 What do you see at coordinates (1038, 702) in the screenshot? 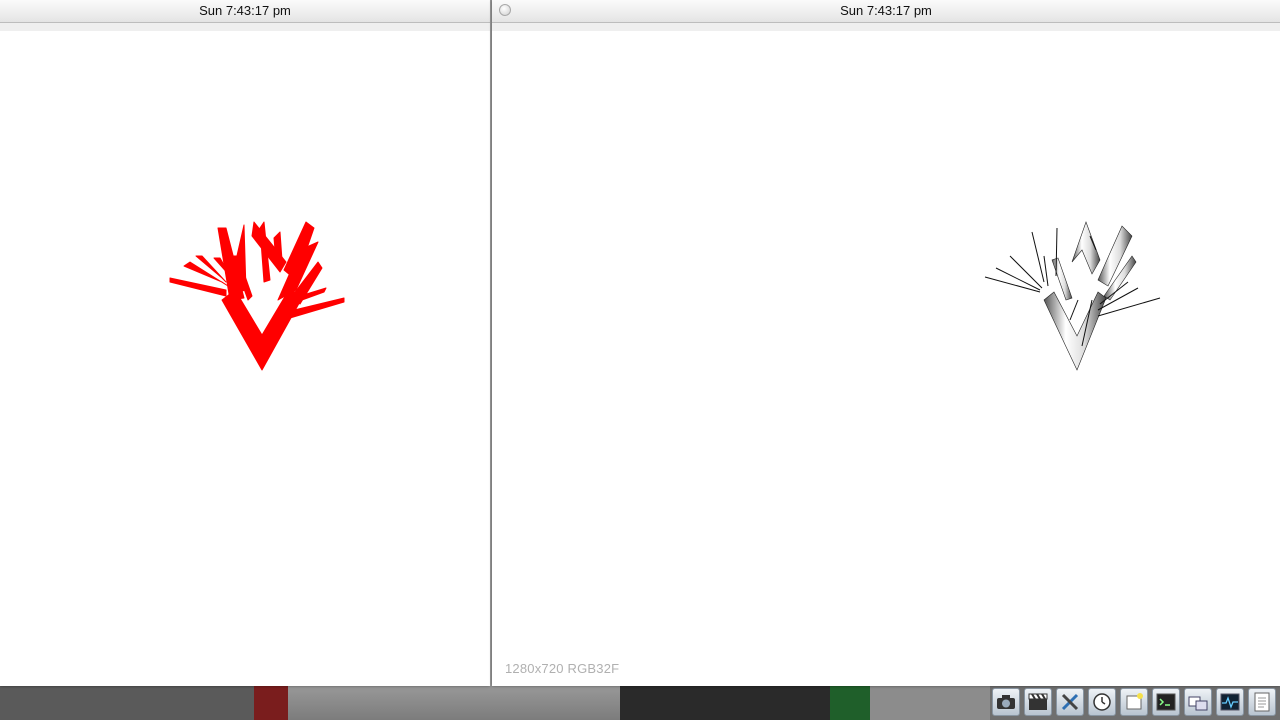
I see `clapperboard-icon` at bounding box center [1038, 702].